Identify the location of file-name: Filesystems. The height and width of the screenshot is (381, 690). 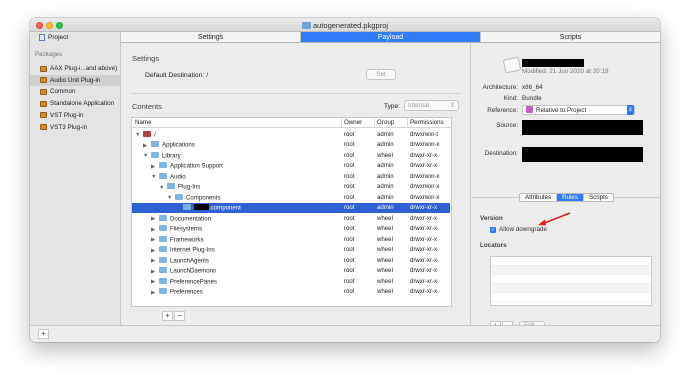
(186, 229).